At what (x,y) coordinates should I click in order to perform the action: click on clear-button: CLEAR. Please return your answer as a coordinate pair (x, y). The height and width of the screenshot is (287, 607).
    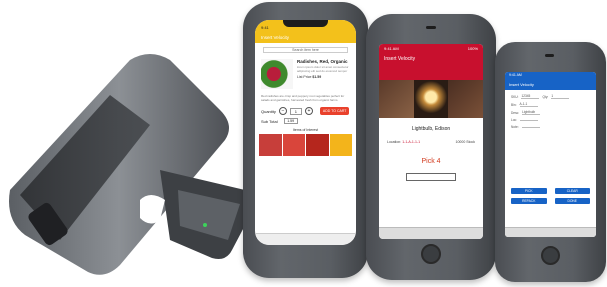
    Looking at the image, I should click on (572, 191).